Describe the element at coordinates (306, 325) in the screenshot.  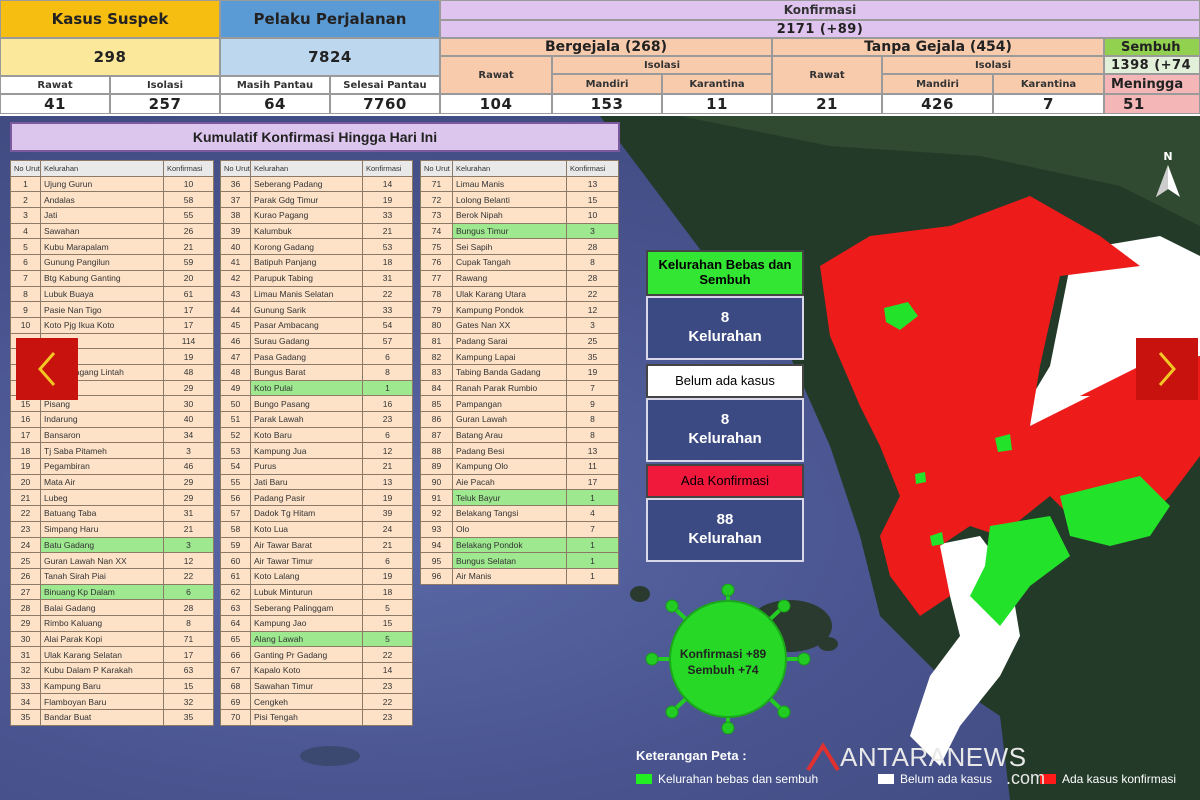
I see `row-kelurahan: Pasar Ambacang` at that location.